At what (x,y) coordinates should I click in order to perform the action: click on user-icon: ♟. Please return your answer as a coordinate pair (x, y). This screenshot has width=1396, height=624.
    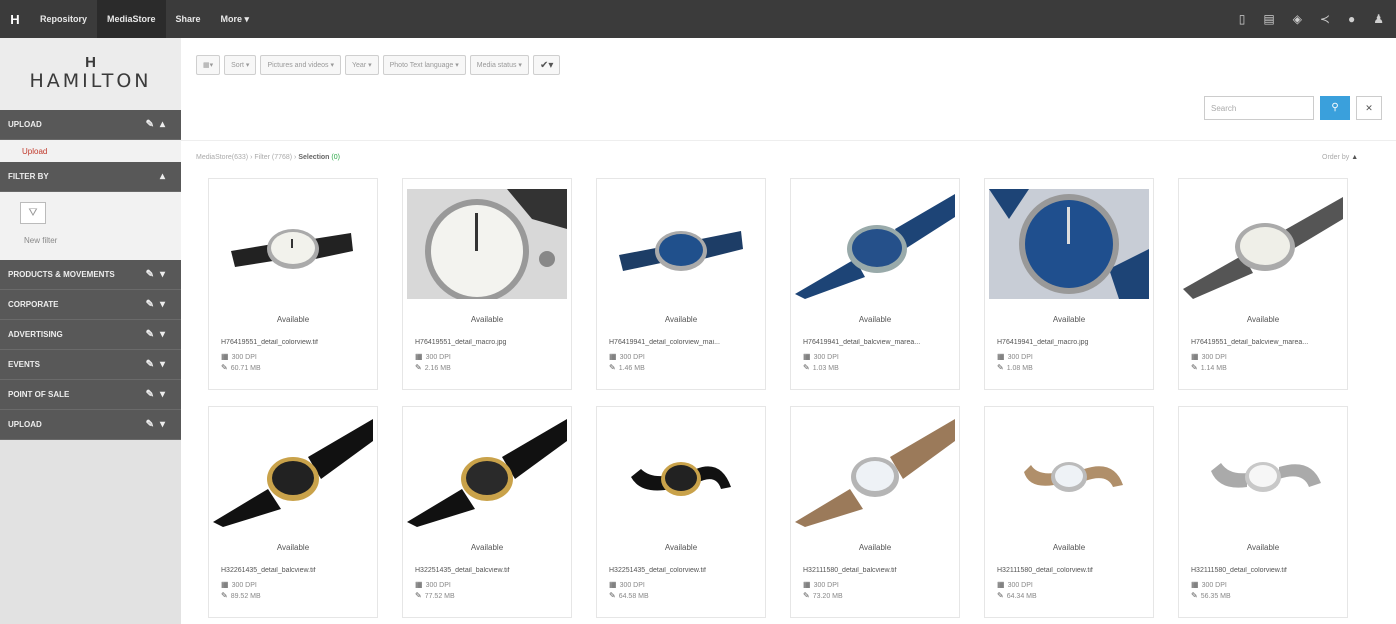
    Looking at the image, I should click on (1378, 19).